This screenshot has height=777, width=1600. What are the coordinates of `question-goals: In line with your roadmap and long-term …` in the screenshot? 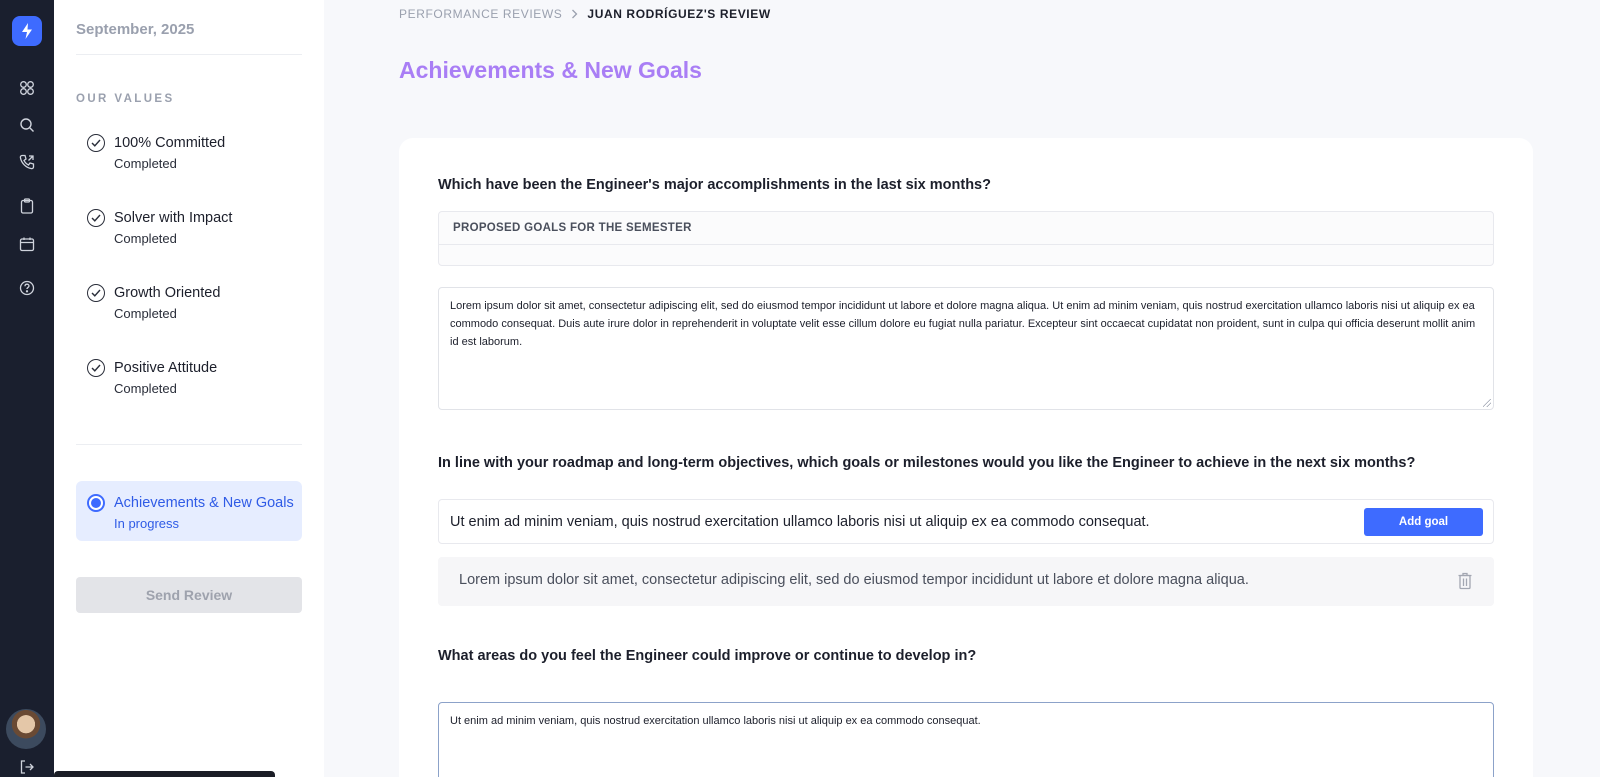 It's located at (927, 463).